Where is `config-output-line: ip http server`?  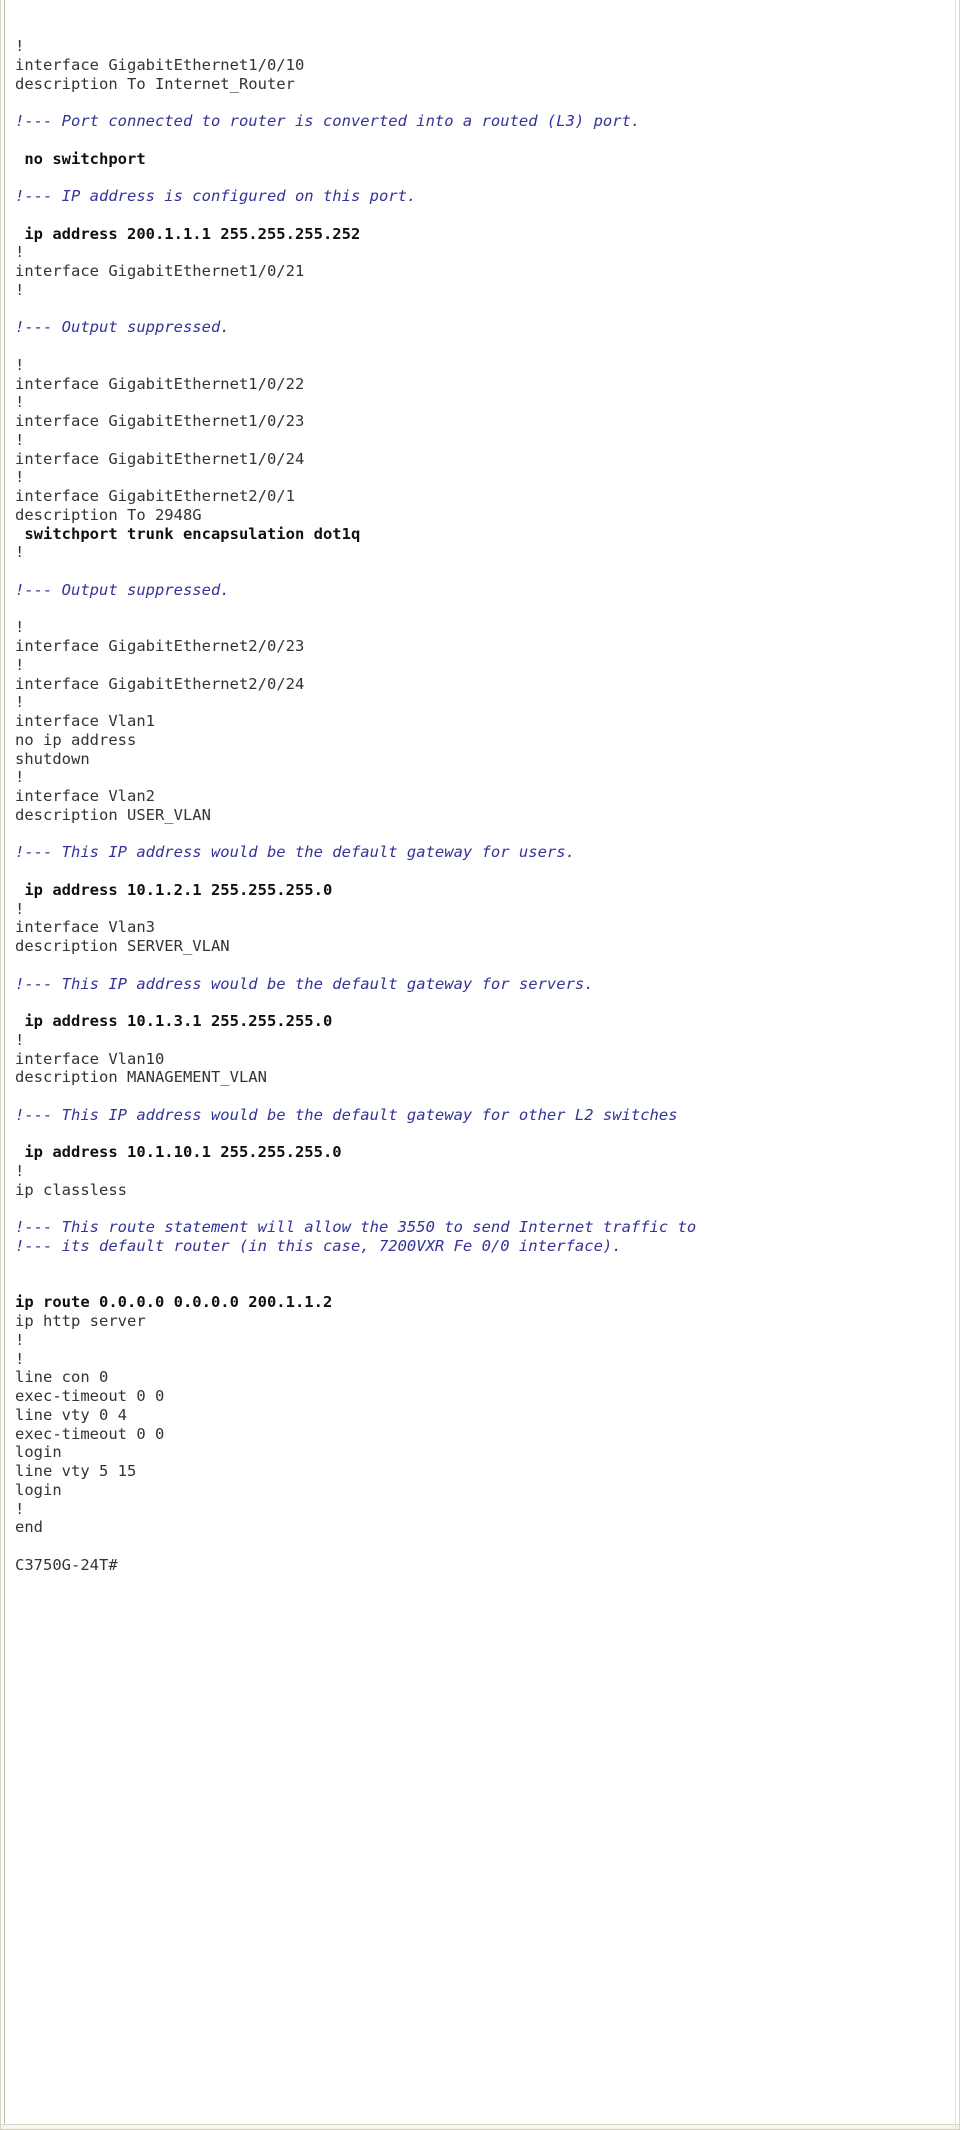
config-output-line: ip http server is located at coordinates (80, 1321).